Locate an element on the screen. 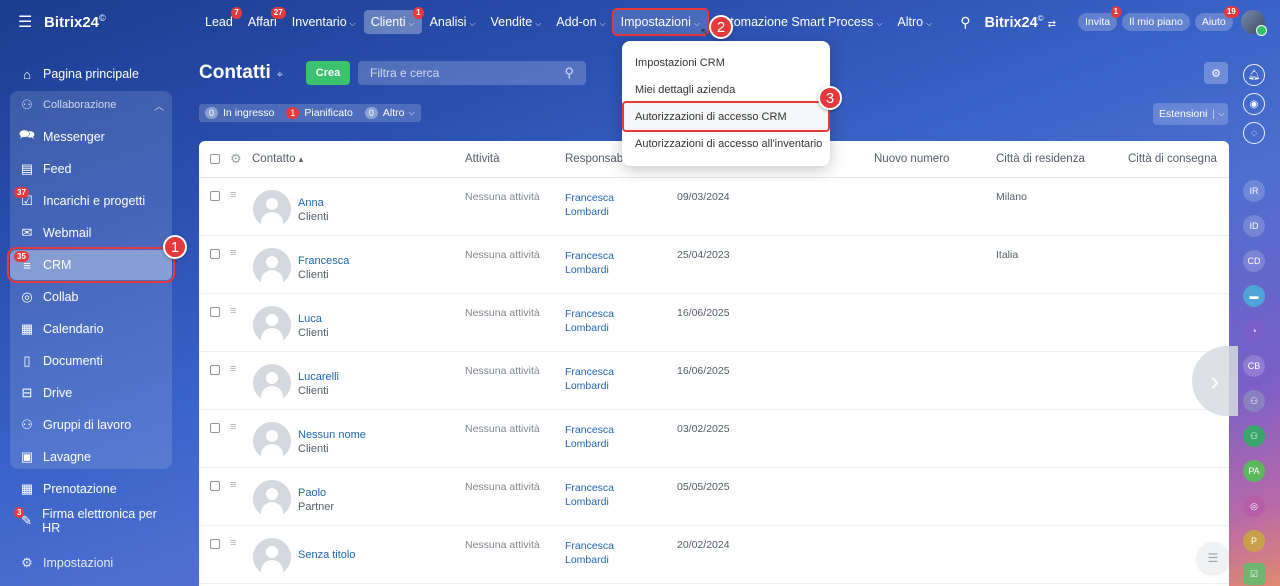  rail-ring-icon: ◎ is located at coordinates (1254, 506).